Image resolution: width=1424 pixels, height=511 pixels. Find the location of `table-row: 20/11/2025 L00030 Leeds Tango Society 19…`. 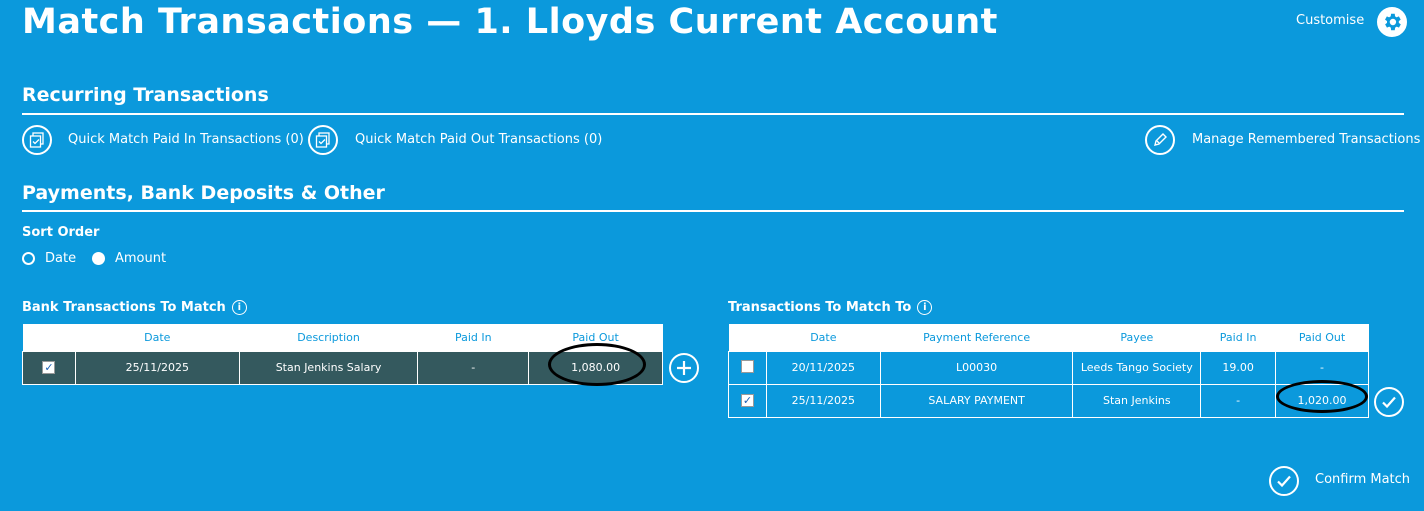

table-row: 20/11/2025 L00030 Leeds Tango Society 19… is located at coordinates (1048, 367).